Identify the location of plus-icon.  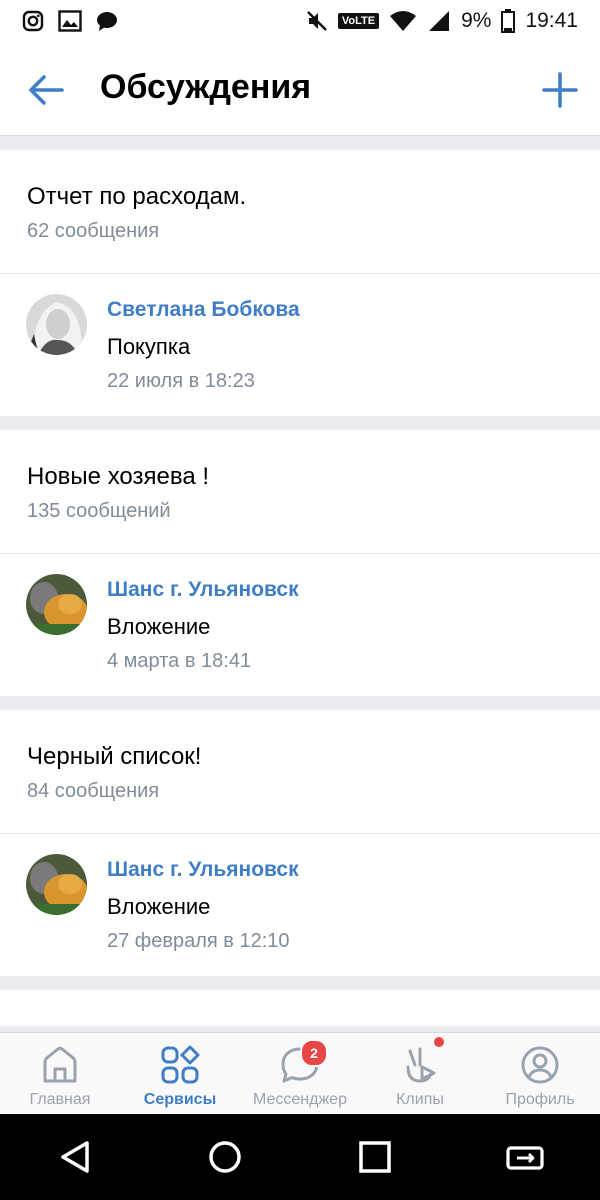
(560, 90).